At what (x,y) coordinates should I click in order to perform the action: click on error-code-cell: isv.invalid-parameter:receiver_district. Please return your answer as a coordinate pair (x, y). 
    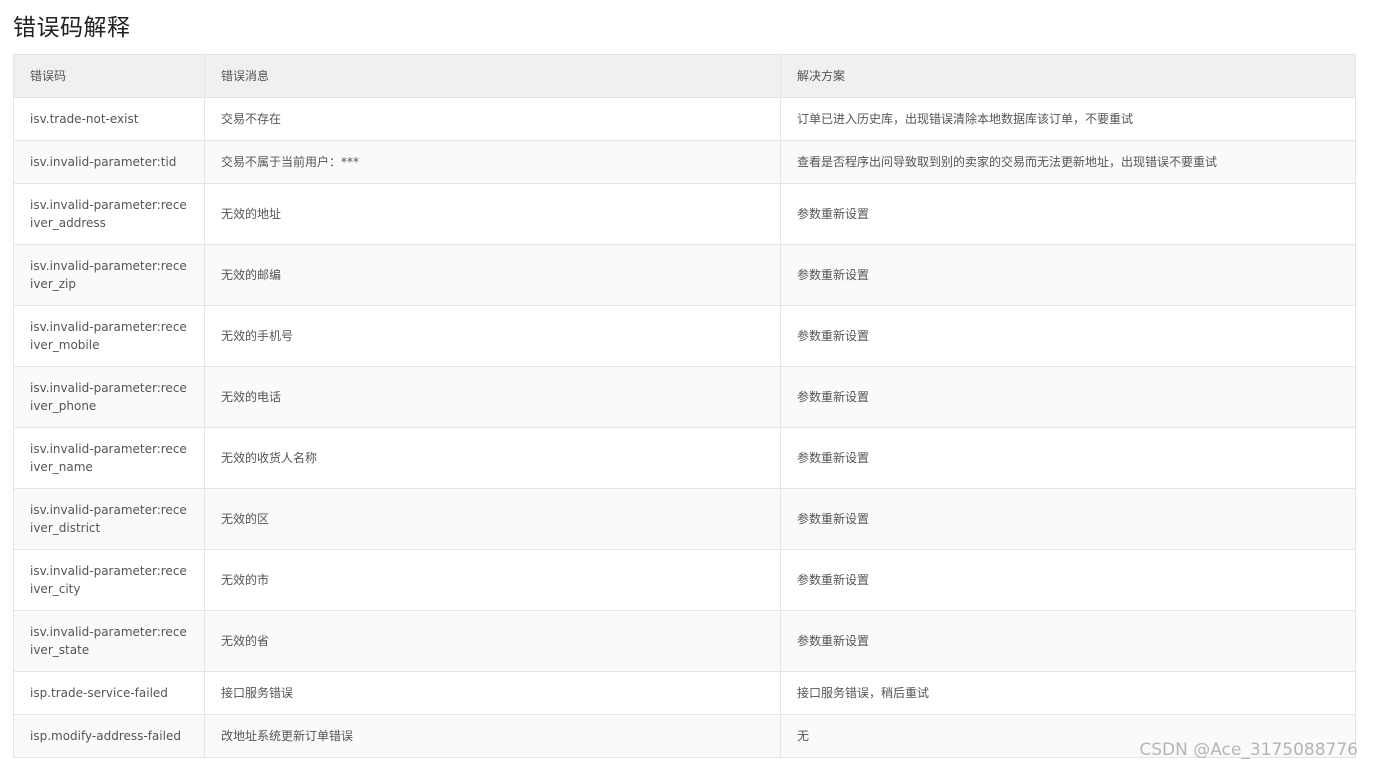
    Looking at the image, I should click on (109, 519).